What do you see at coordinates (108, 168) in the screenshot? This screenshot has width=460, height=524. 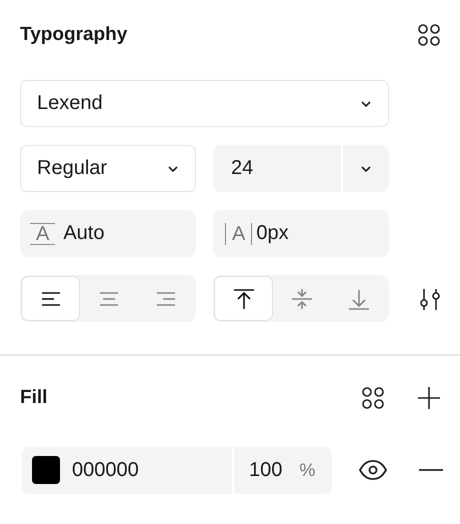 I see `font-weight-dropdown: Regular` at bounding box center [108, 168].